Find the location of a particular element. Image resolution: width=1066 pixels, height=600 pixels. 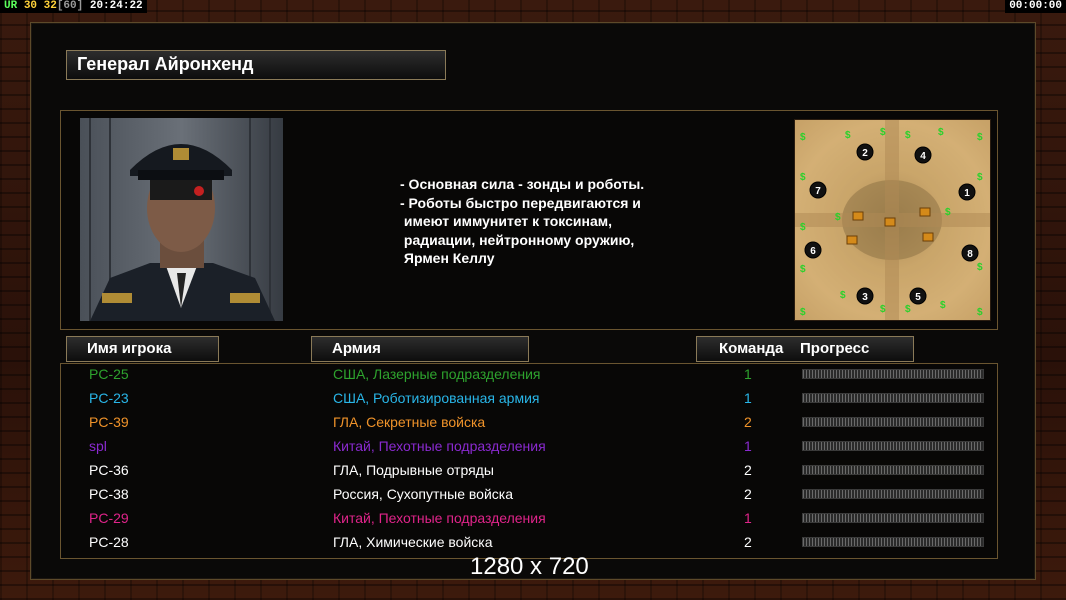

general-name: Генерал Айронхенд is located at coordinates (165, 64).